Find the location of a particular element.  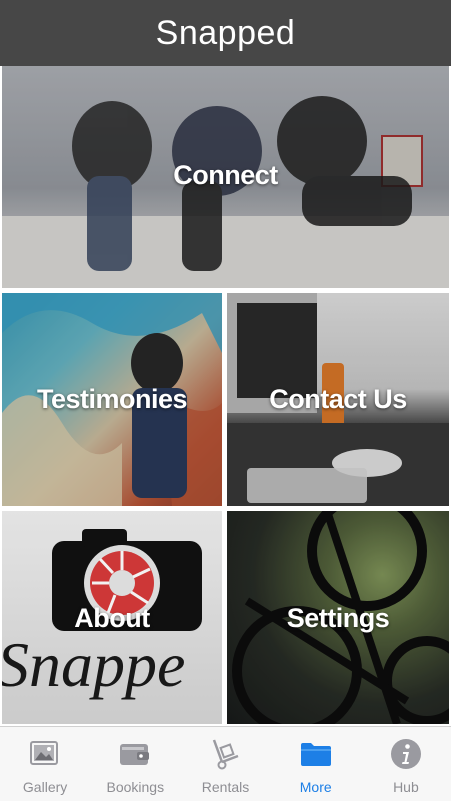

about-label: About is located at coordinates (112, 618).